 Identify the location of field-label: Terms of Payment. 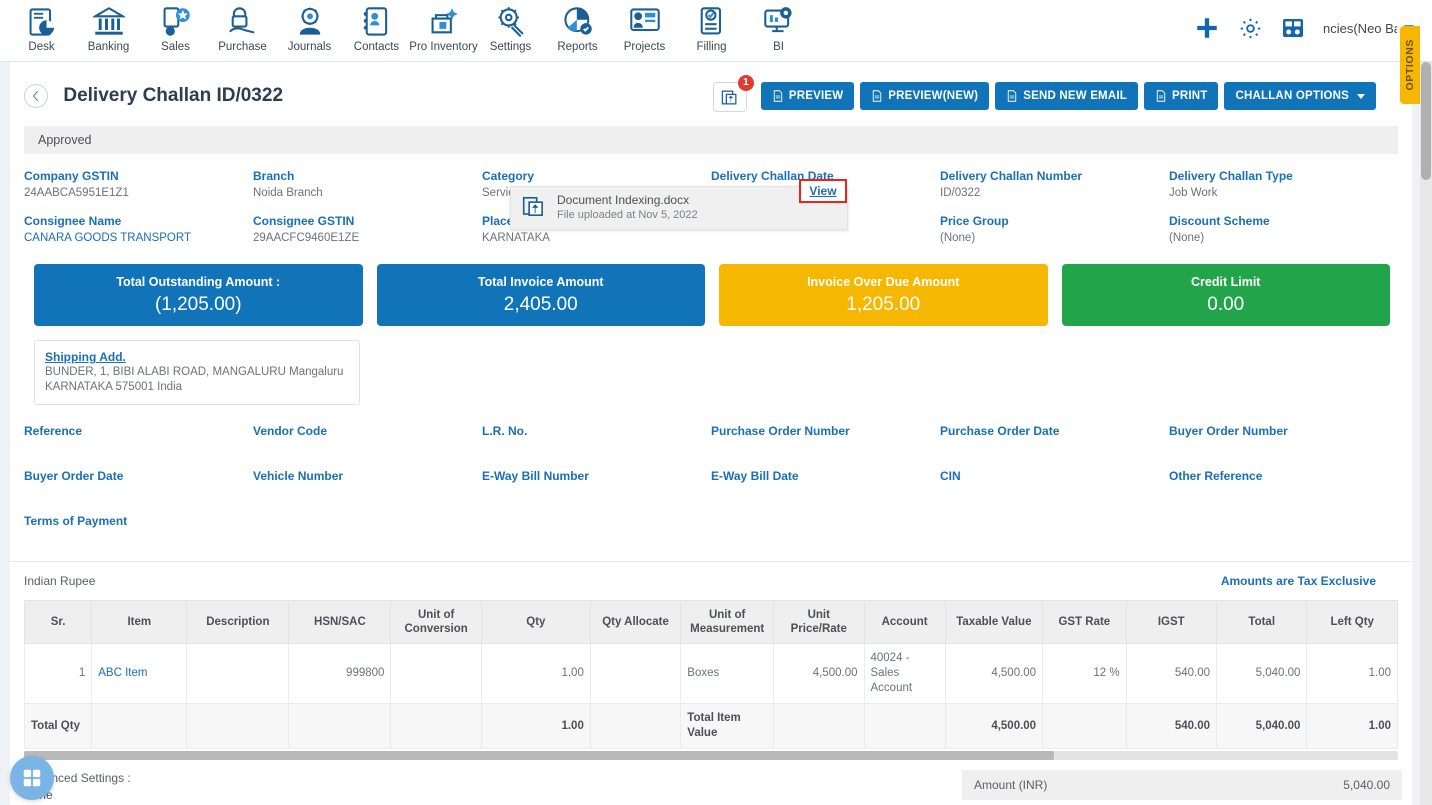
(76, 521).